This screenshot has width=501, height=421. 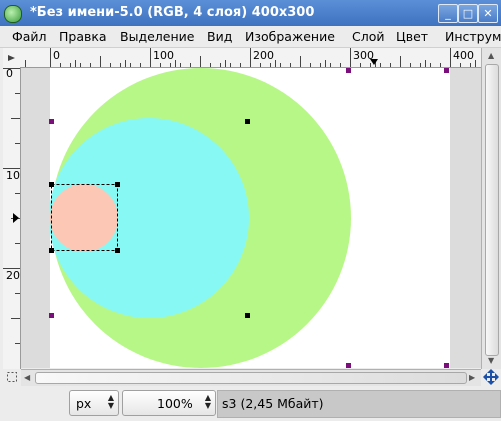 I want to click on vertical-scroll-thumb, so click(x=492, y=210).